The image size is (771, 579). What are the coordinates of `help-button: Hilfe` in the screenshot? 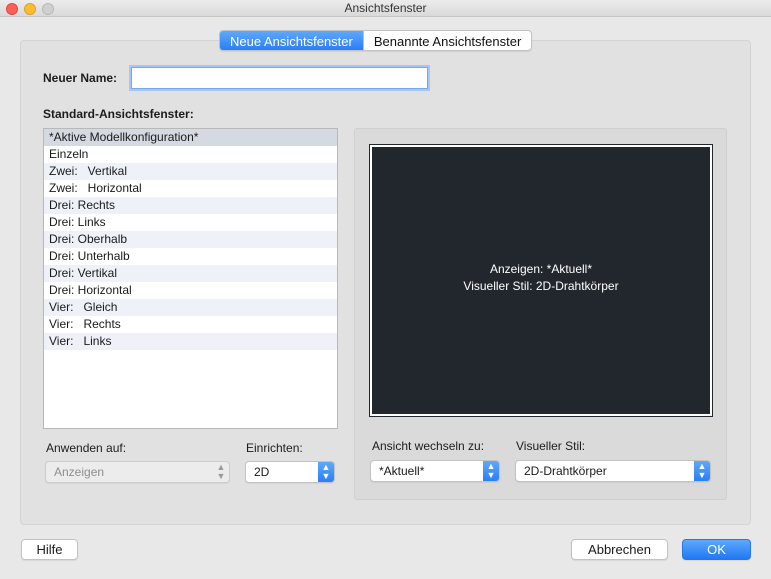 It's located at (49, 549).